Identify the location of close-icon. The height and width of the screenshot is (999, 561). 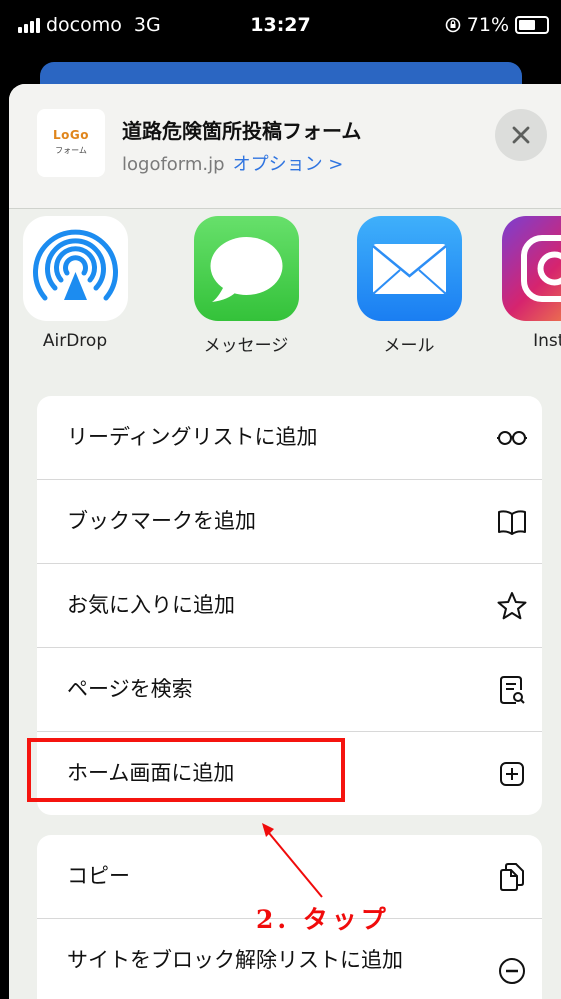
(521, 135).